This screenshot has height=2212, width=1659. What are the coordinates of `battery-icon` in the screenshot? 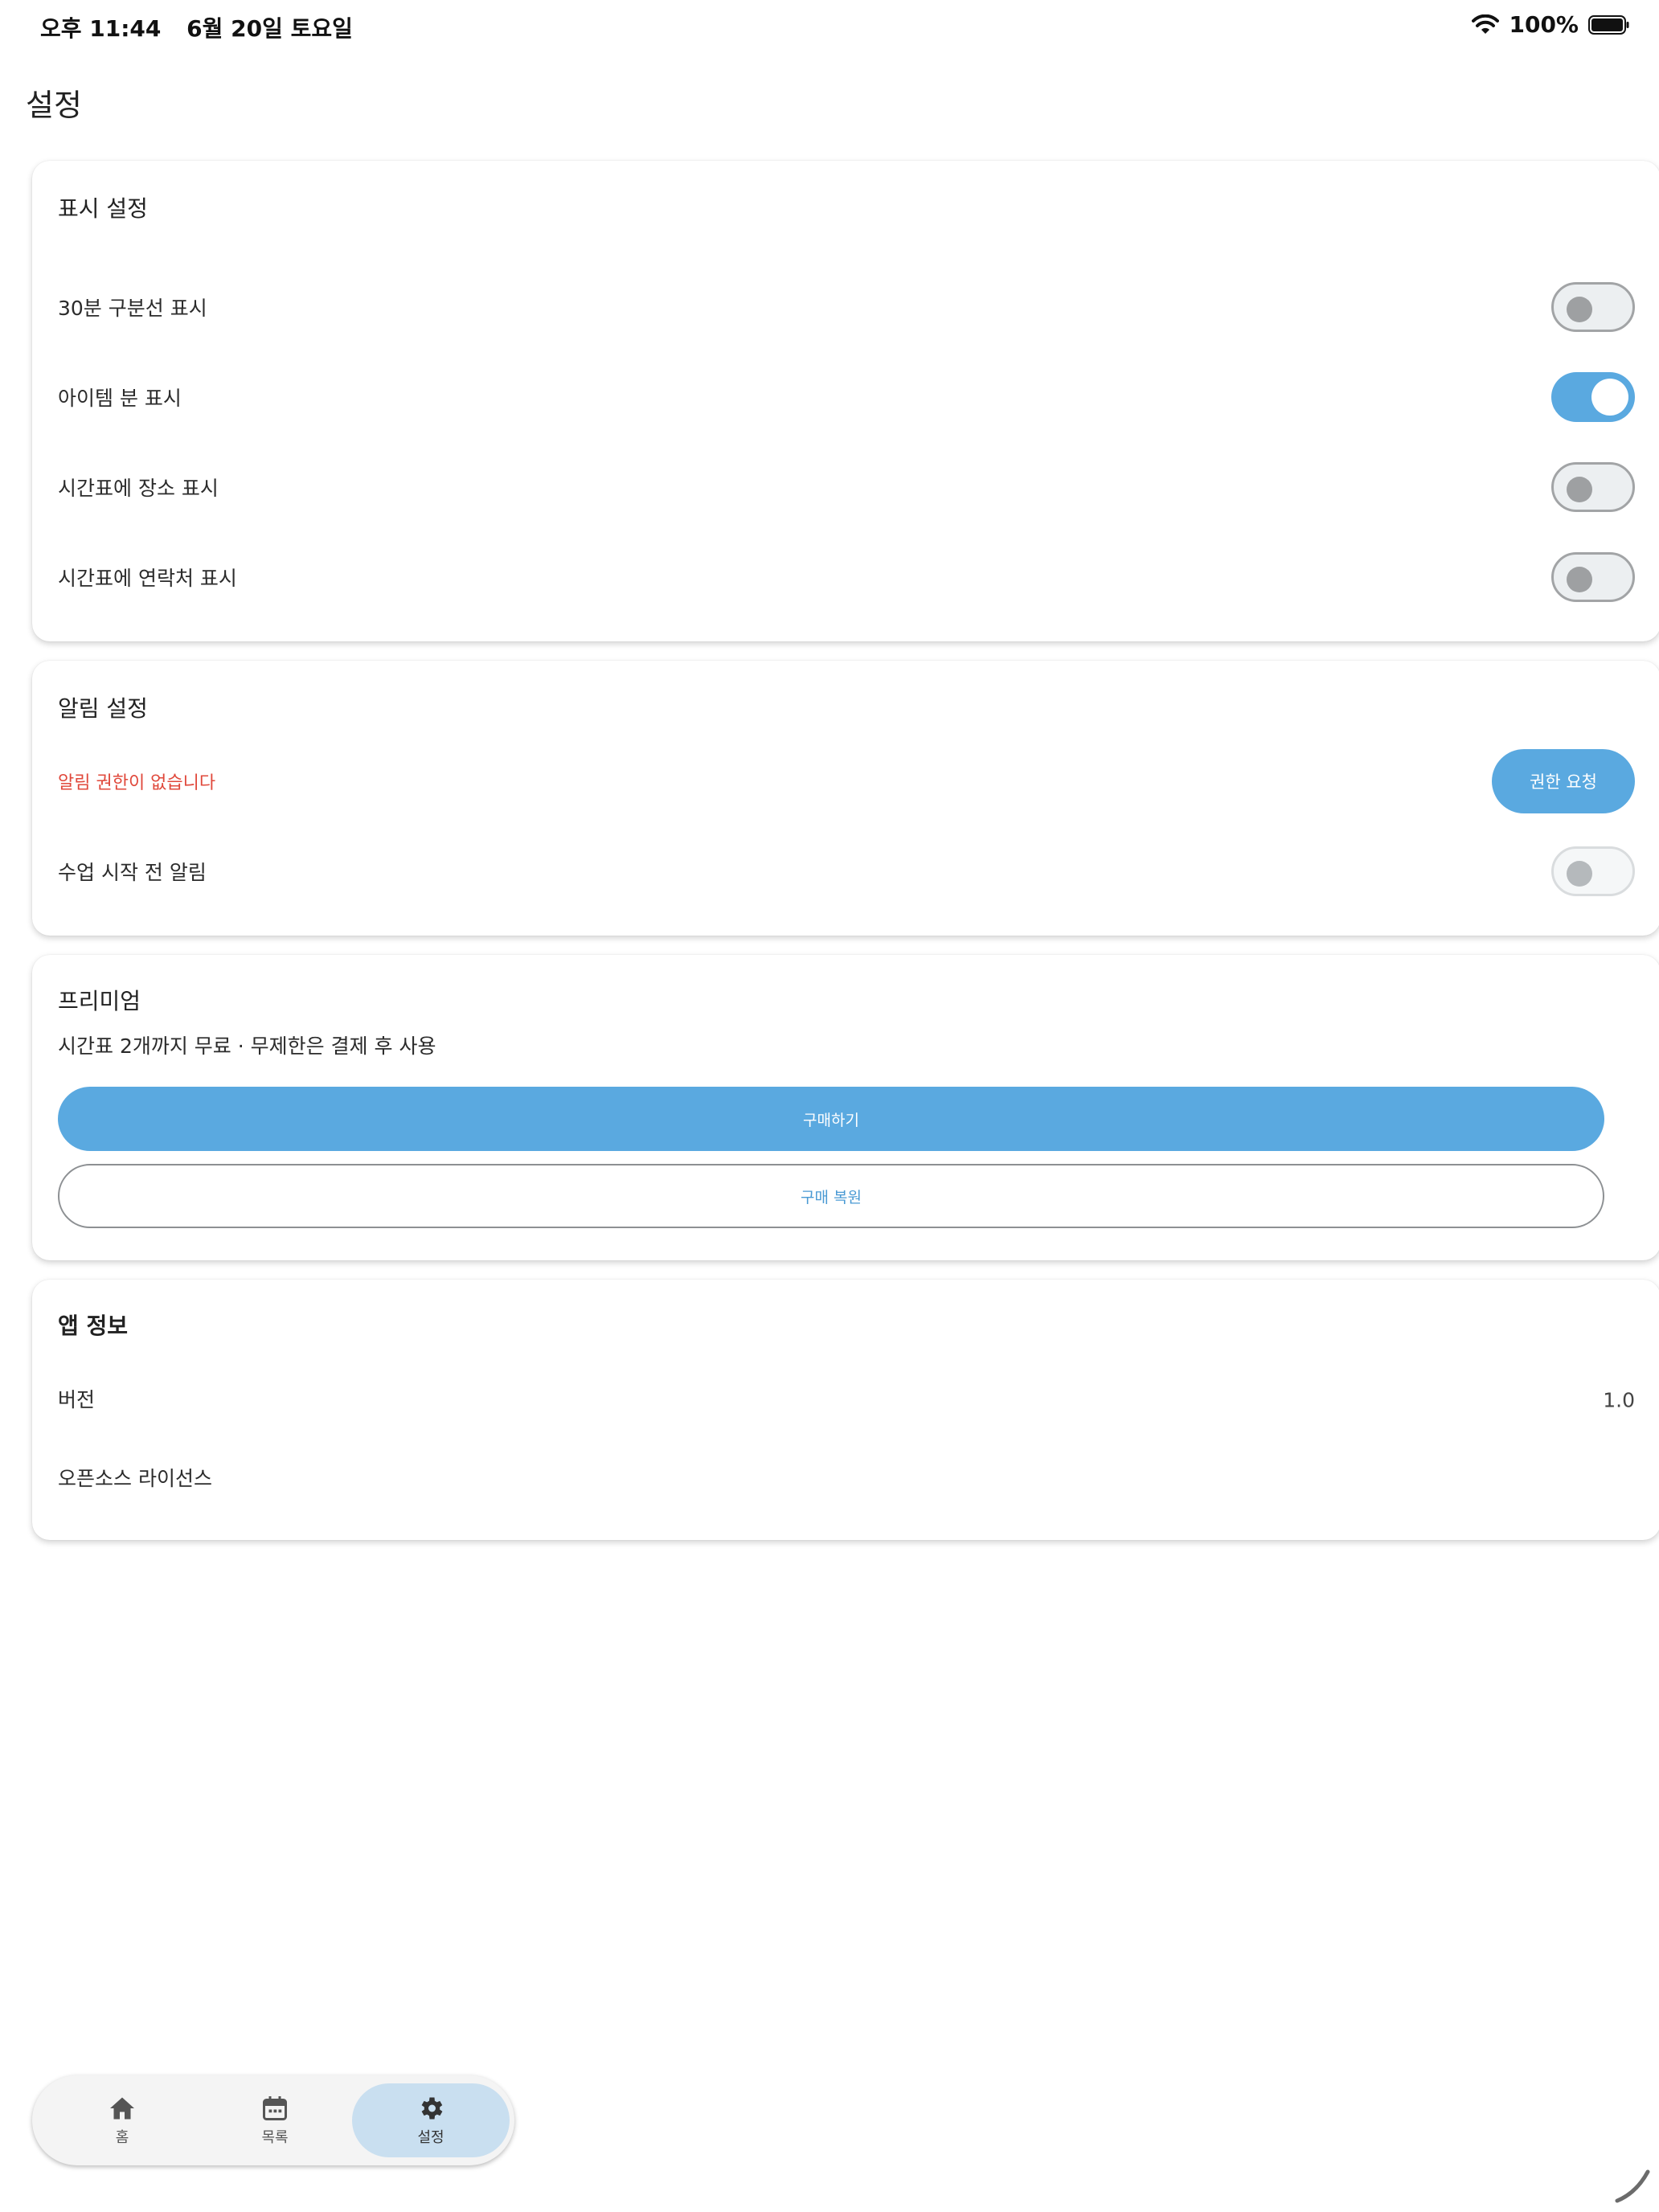 It's located at (1608, 24).